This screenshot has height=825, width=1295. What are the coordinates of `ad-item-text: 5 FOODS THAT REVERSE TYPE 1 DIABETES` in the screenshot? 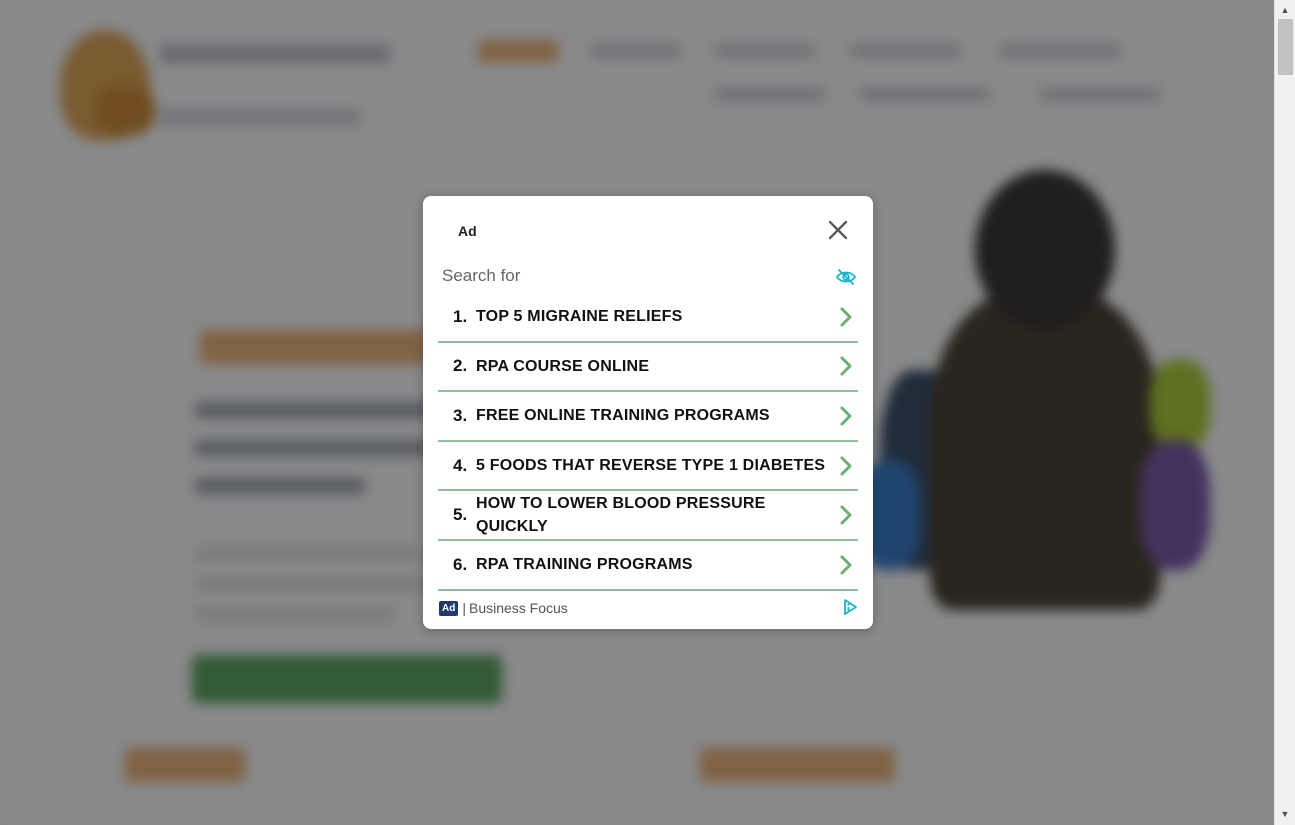 It's located at (651, 466).